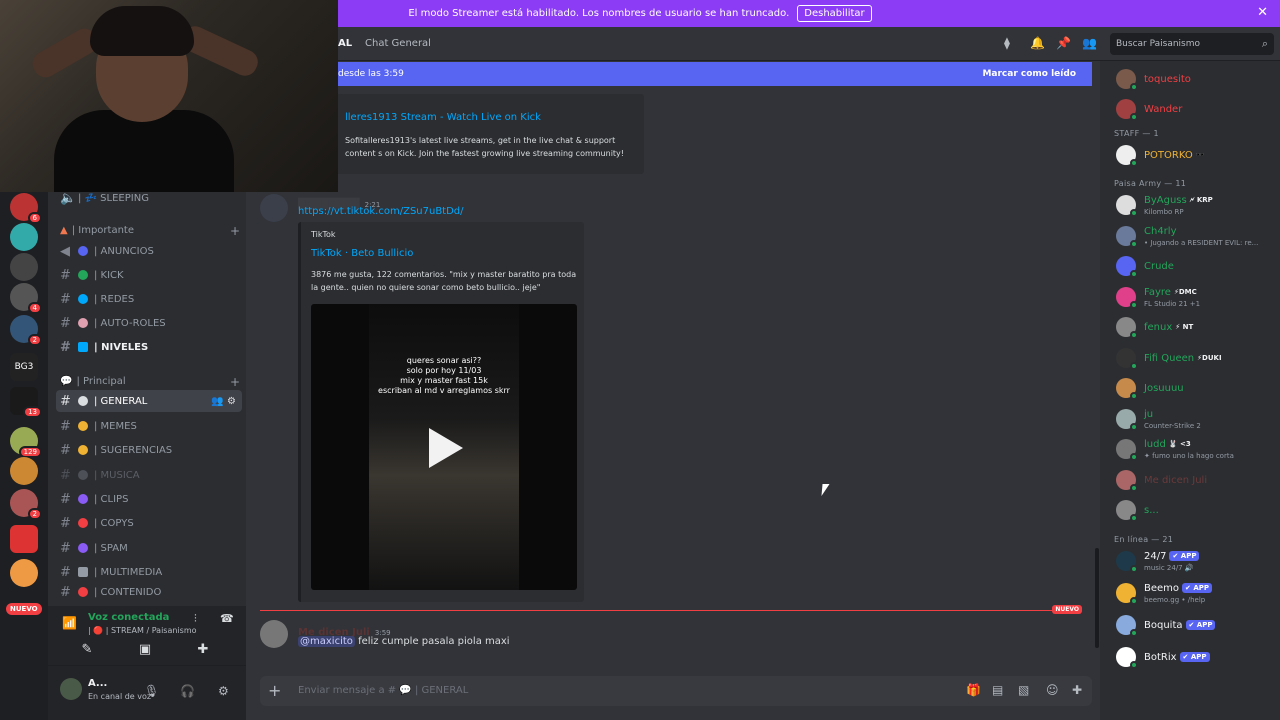 The image size is (1280, 720). Describe the element at coordinates (1037, 43) in the screenshot. I see `bell-icon: 🔔` at that location.